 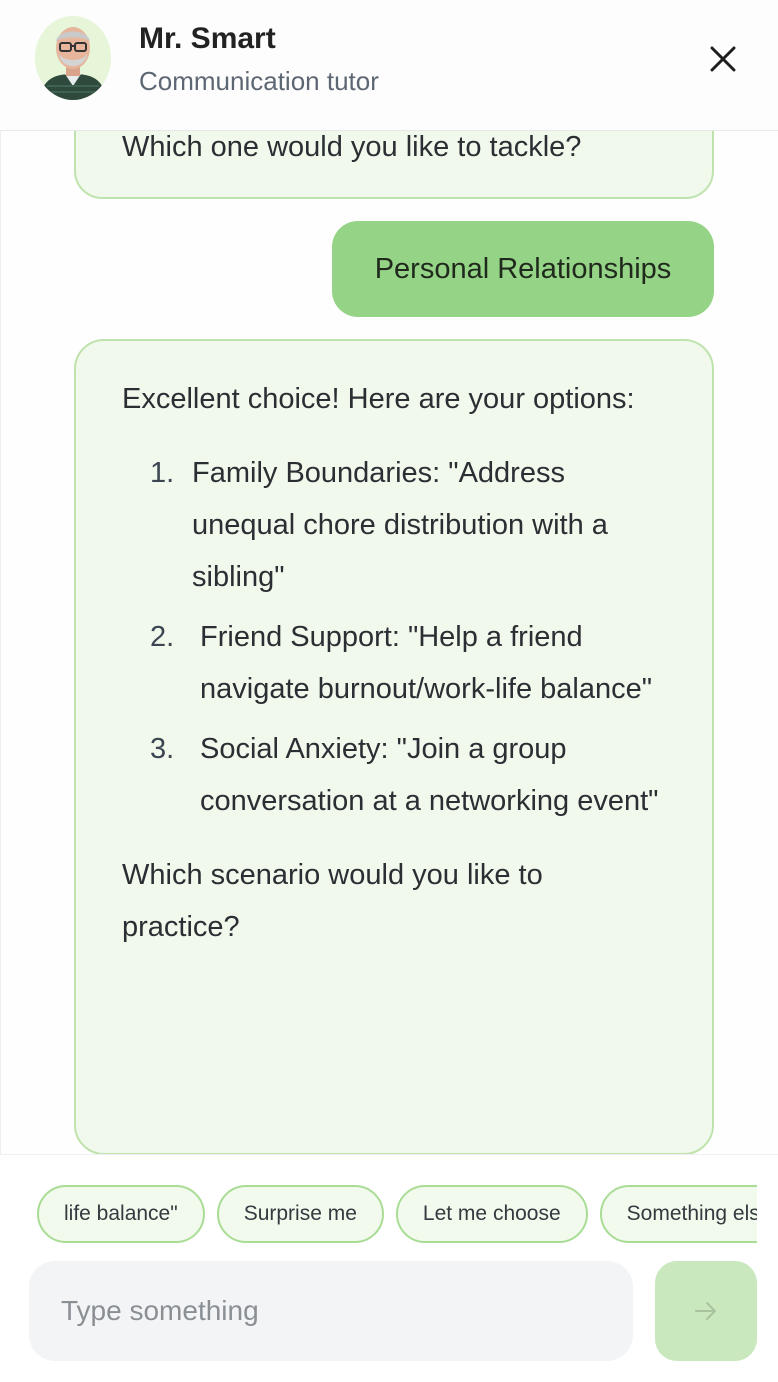 I want to click on send-button, so click(x=706, y=1311).